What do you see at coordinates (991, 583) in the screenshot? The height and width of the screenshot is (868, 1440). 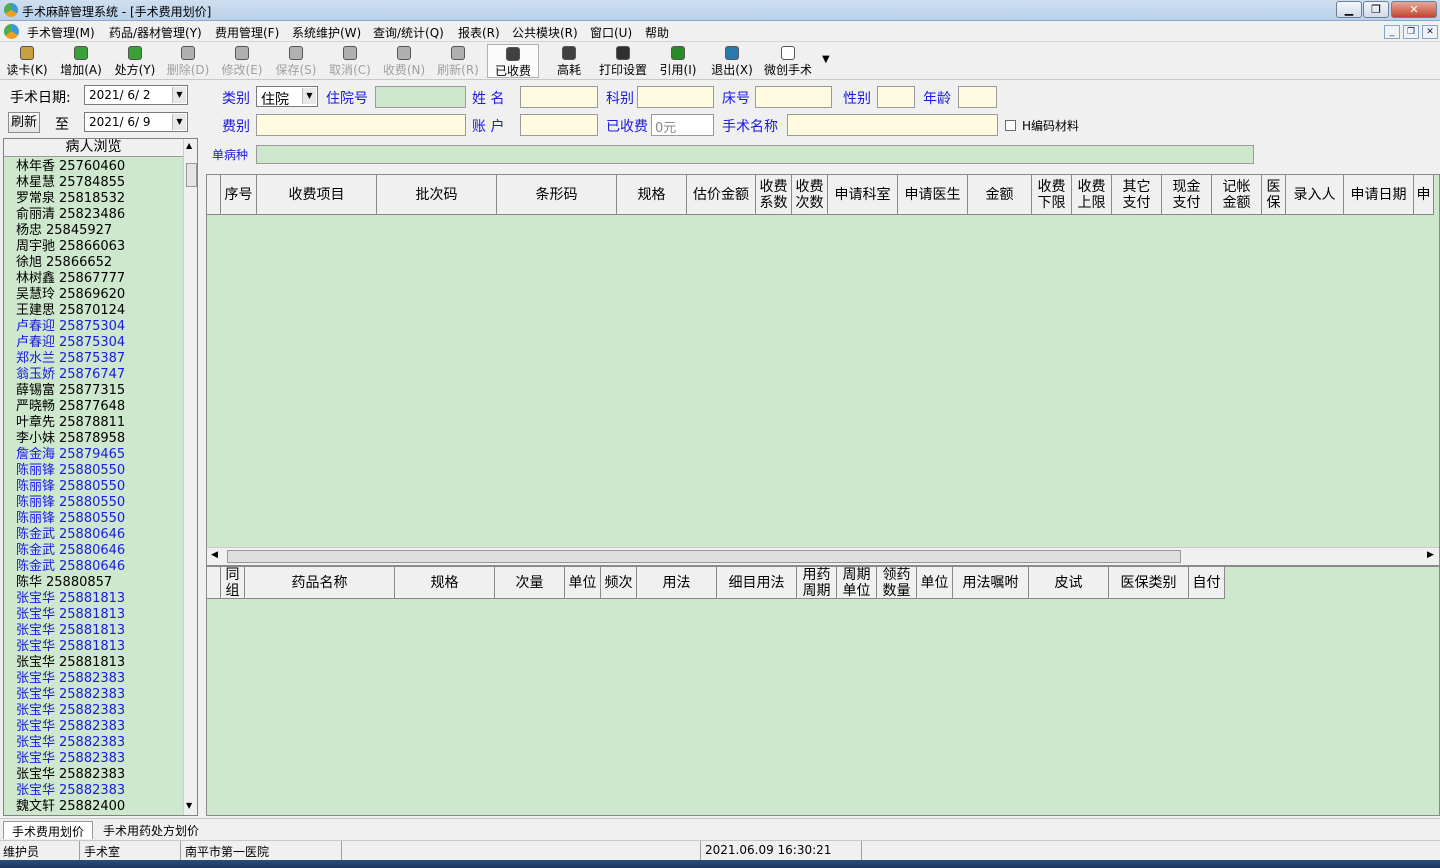 I see `drug-column-header: 用法嘱咐` at bounding box center [991, 583].